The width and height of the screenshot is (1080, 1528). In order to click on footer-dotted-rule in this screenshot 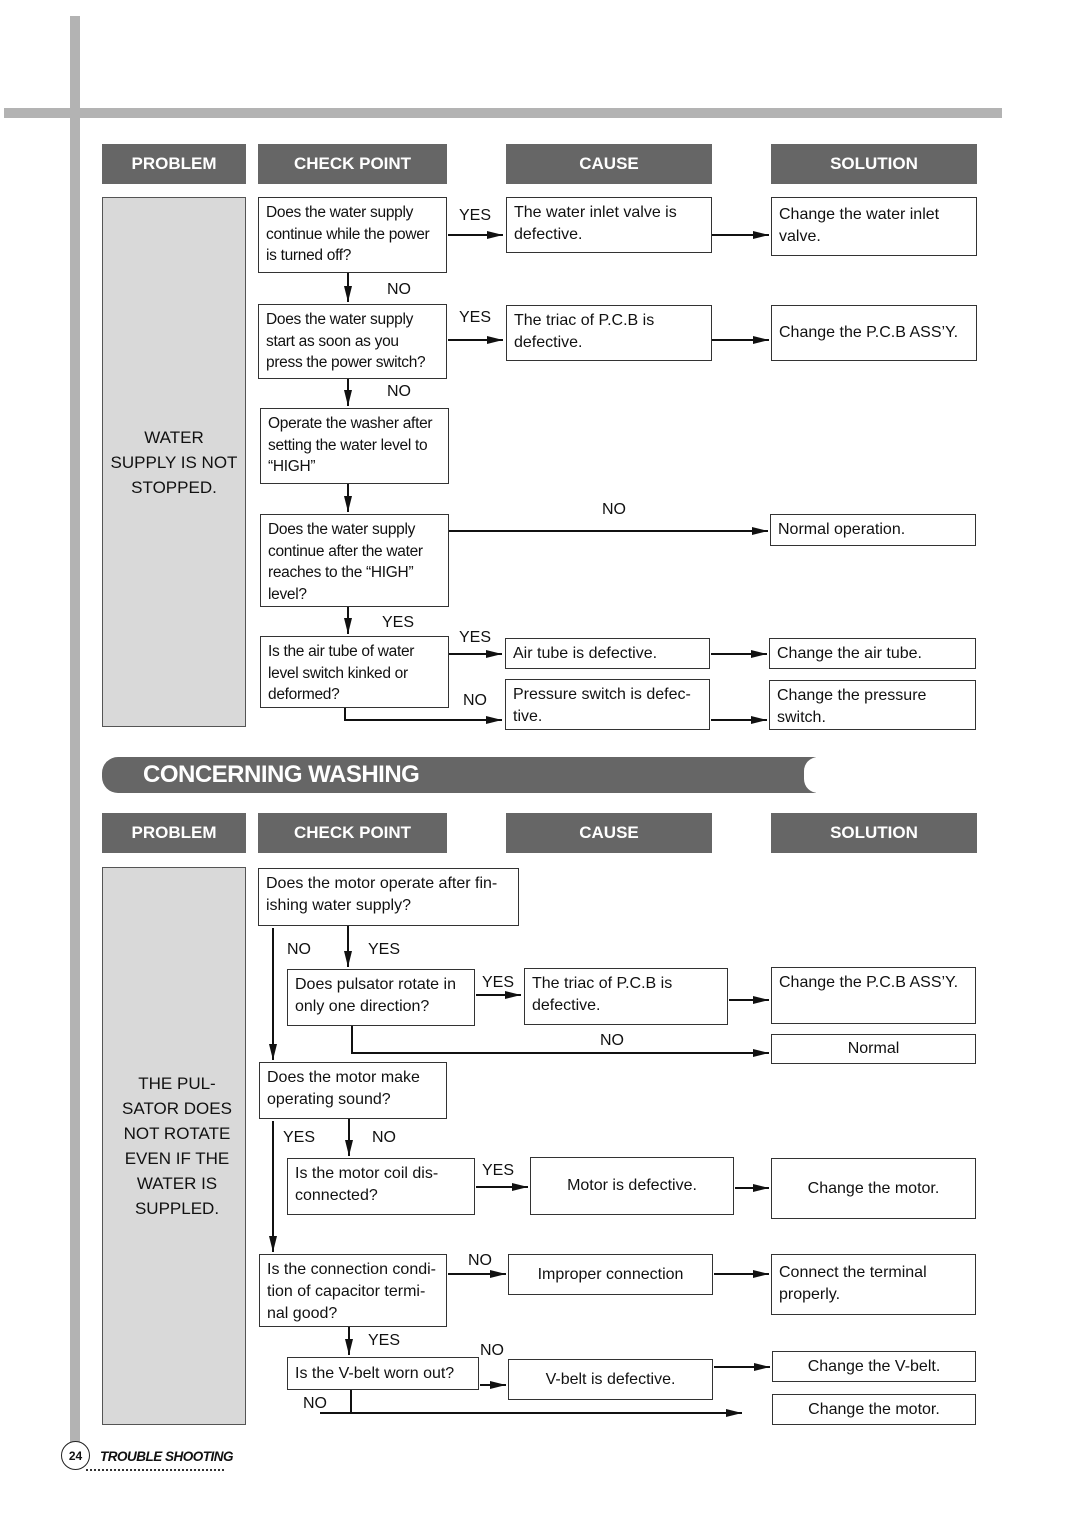, I will do `click(155, 1470)`.